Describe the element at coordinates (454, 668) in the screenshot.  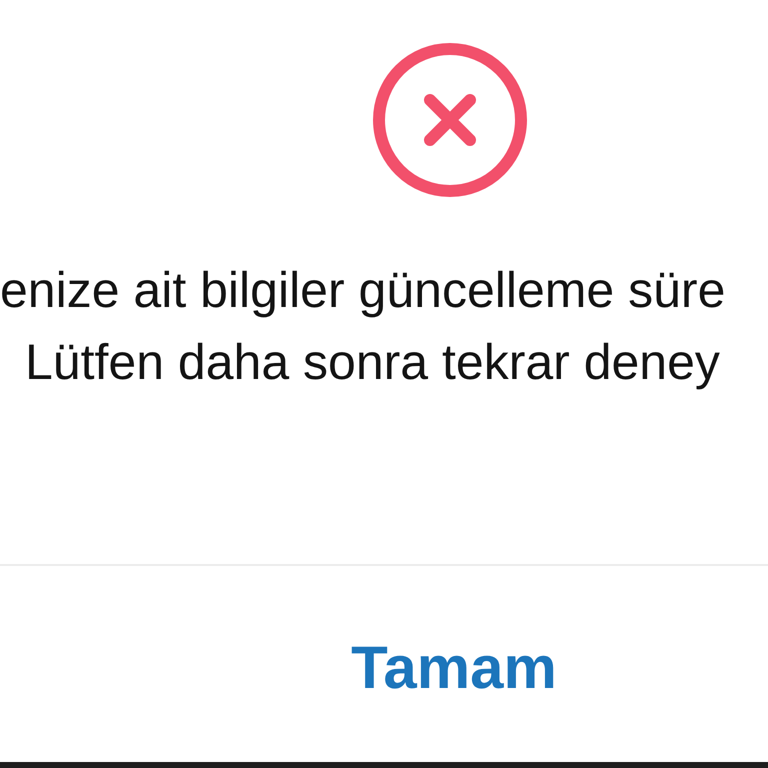
I see `ok-button: Tamam` at that location.